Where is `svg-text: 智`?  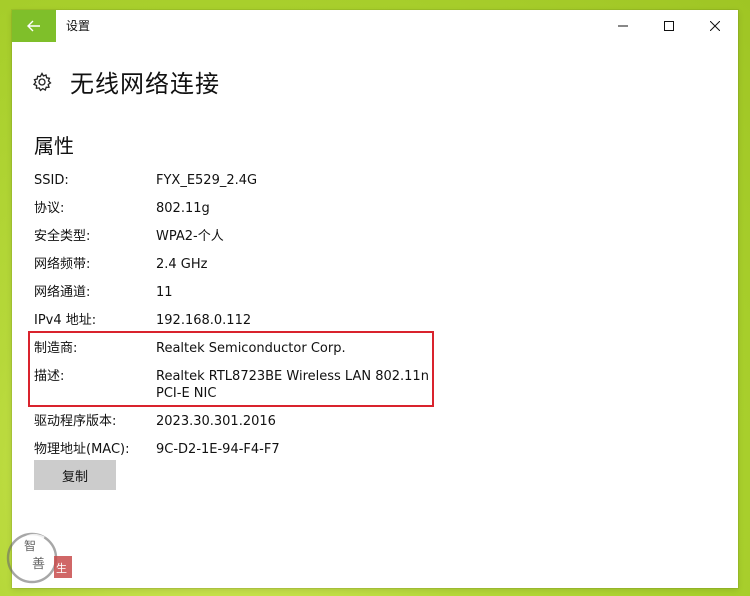 svg-text: 智 is located at coordinates (30, 545).